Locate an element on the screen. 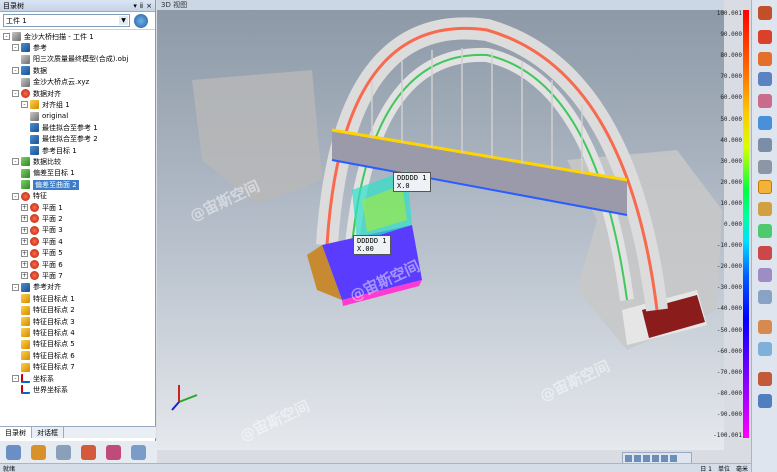 This screenshot has width=777, height=472. tree-item: 特征目标点 1 is located at coordinates (48, 298).